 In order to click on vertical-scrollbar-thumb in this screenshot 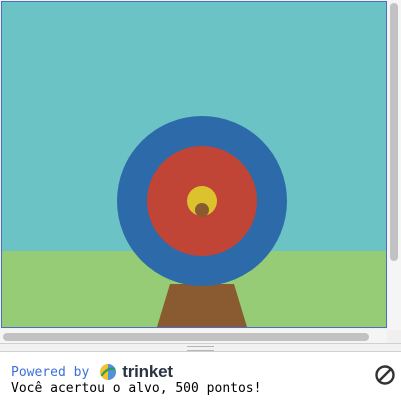, I will do `click(394, 132)`.